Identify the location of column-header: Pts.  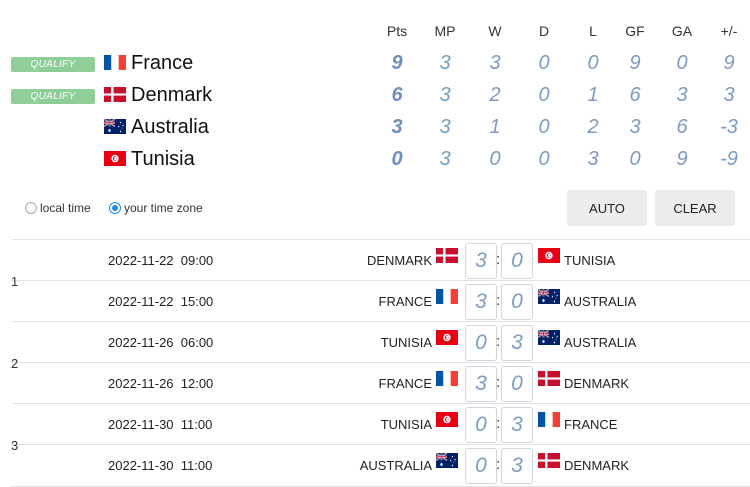
(397, 31).